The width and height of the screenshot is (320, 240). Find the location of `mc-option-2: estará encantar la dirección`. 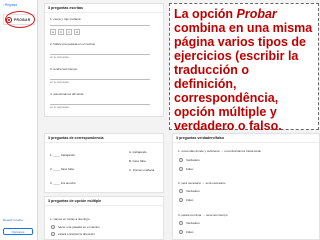

mc-option-2: estará encantar la dirección is located at coordinates (76, 234).